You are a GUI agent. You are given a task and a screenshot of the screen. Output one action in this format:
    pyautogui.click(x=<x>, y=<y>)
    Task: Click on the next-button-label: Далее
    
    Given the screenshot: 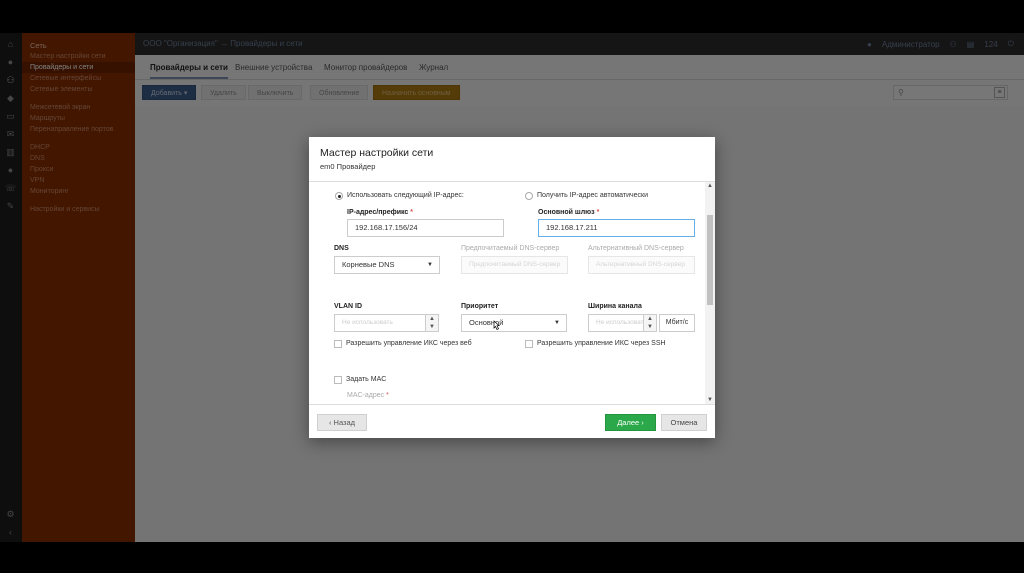 What is the action you would take?
    pyautogui.click(x=628, y=422)
    